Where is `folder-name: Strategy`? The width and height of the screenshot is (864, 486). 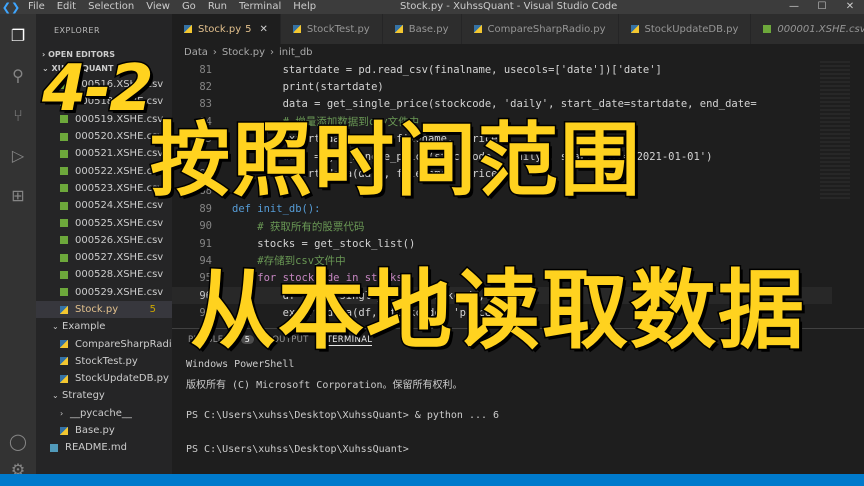
folder-name: Strategy is located at coordinates (83, 396).